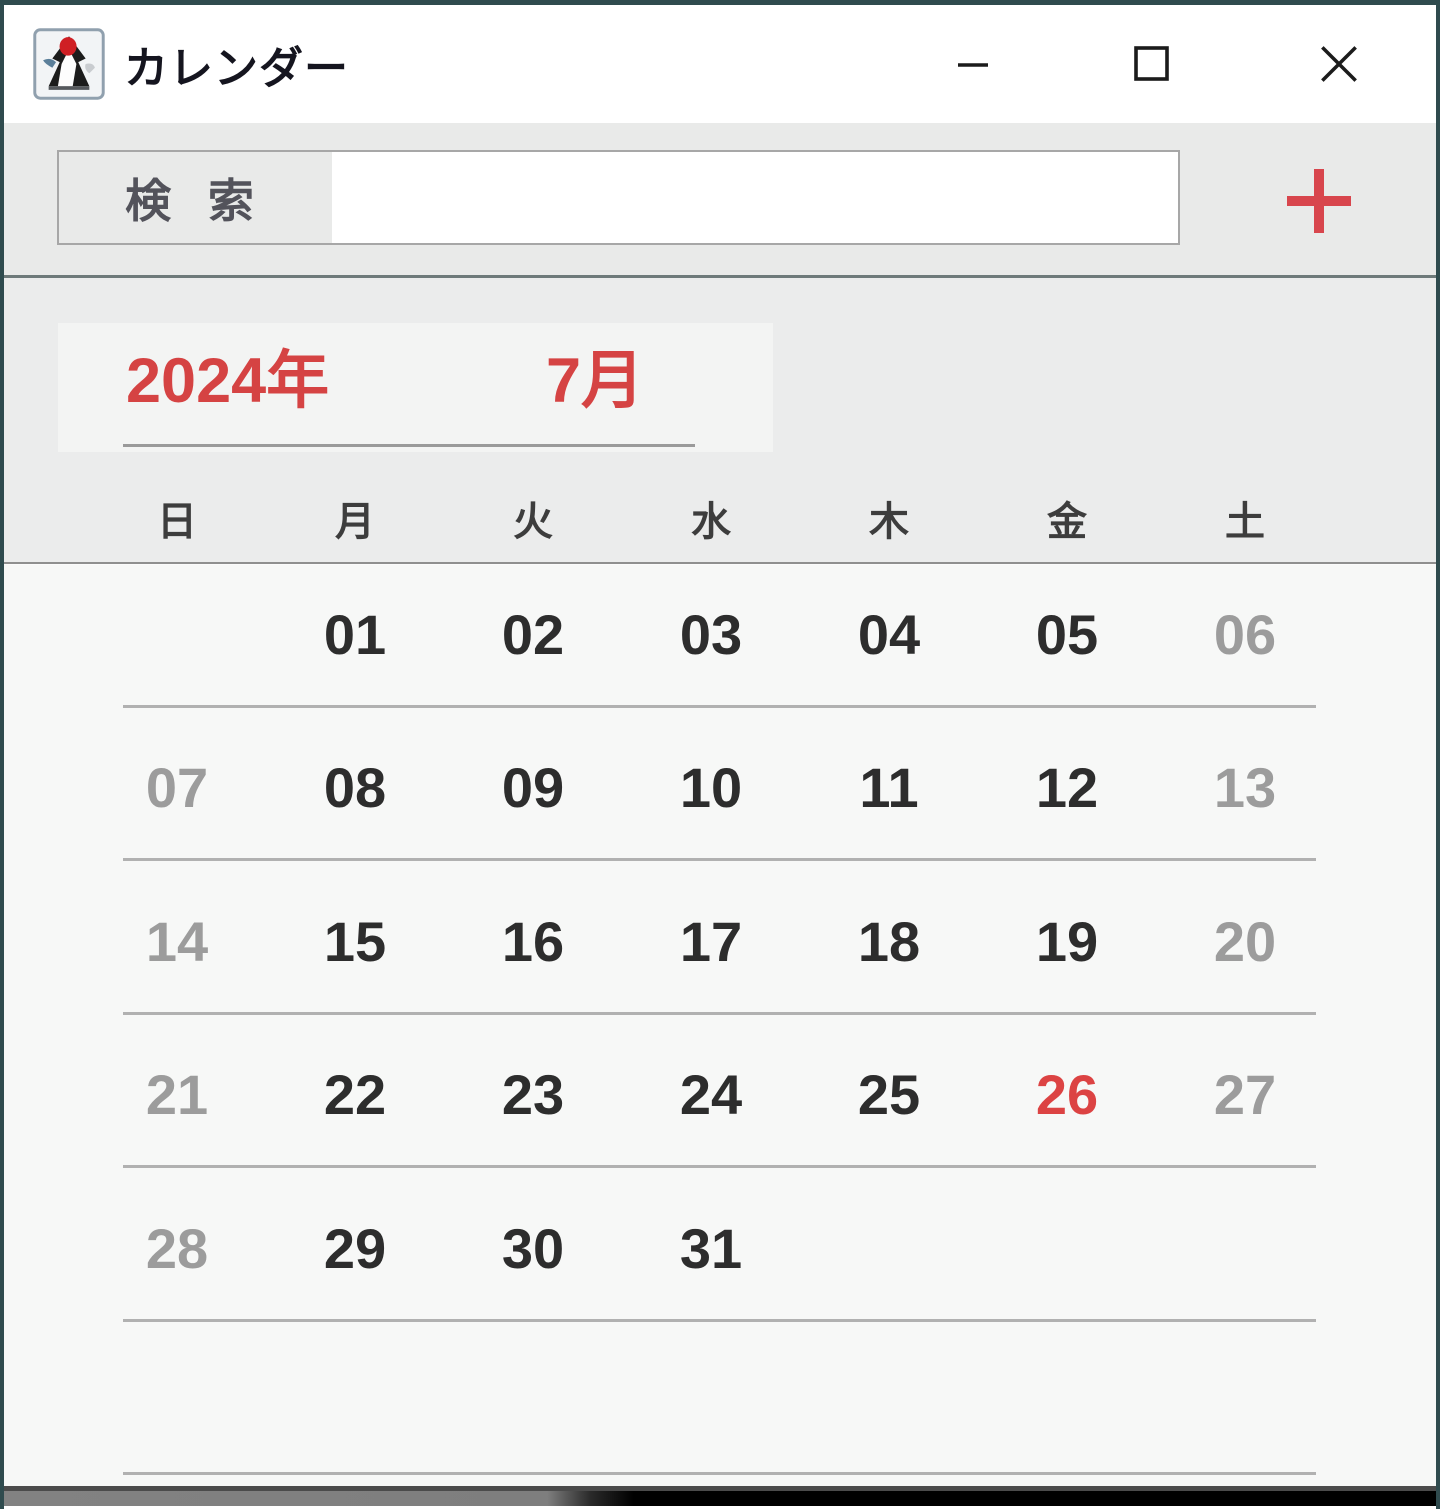  I want to click on date-cell-20: 20, so click(1245, 941).